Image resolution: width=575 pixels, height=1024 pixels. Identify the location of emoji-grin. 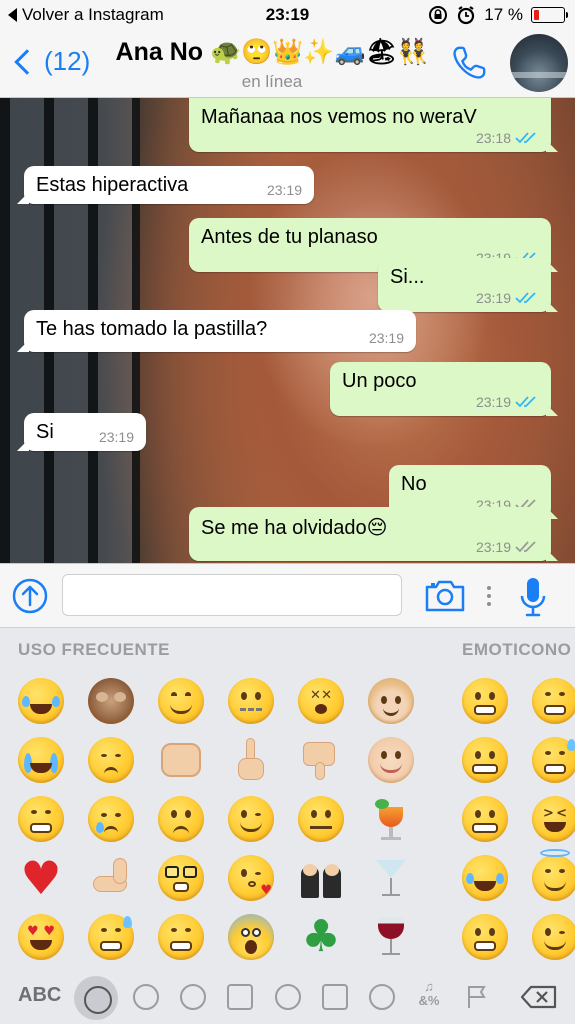
(41, 819).